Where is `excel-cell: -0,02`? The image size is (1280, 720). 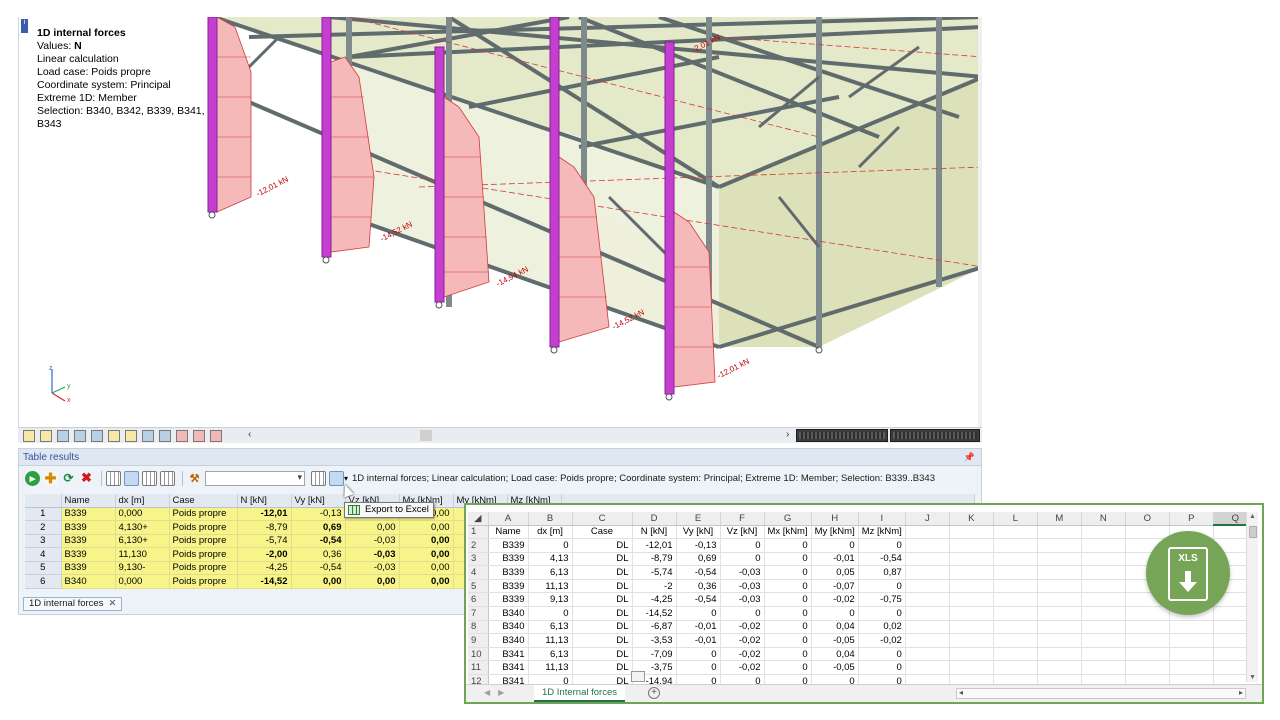 excel-cell: -0,02 is located at coordinates (835, 600).